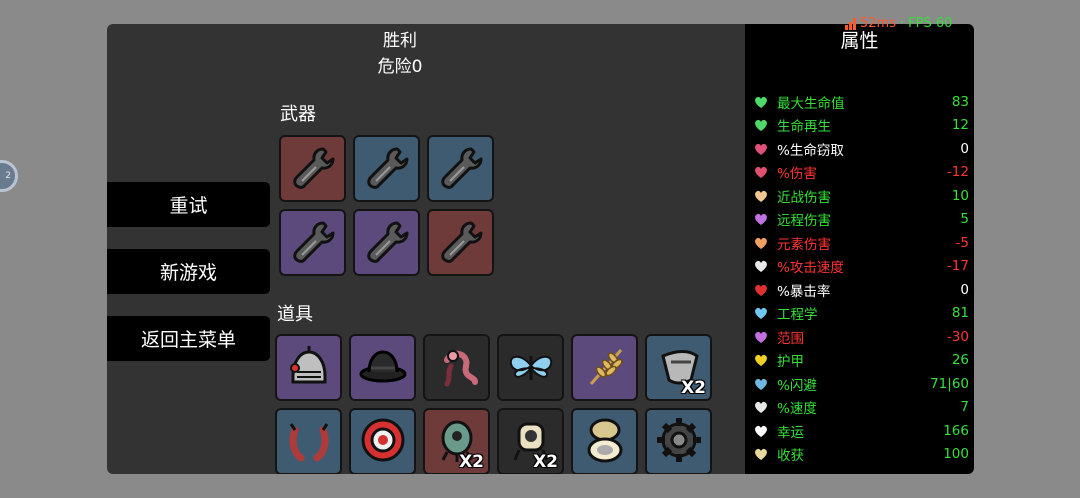 The height and width of the screenshot is (498, 1080). Describe the element at coordinates (964, 407) in the screenshot. I see `stat-value: 7` at that location.